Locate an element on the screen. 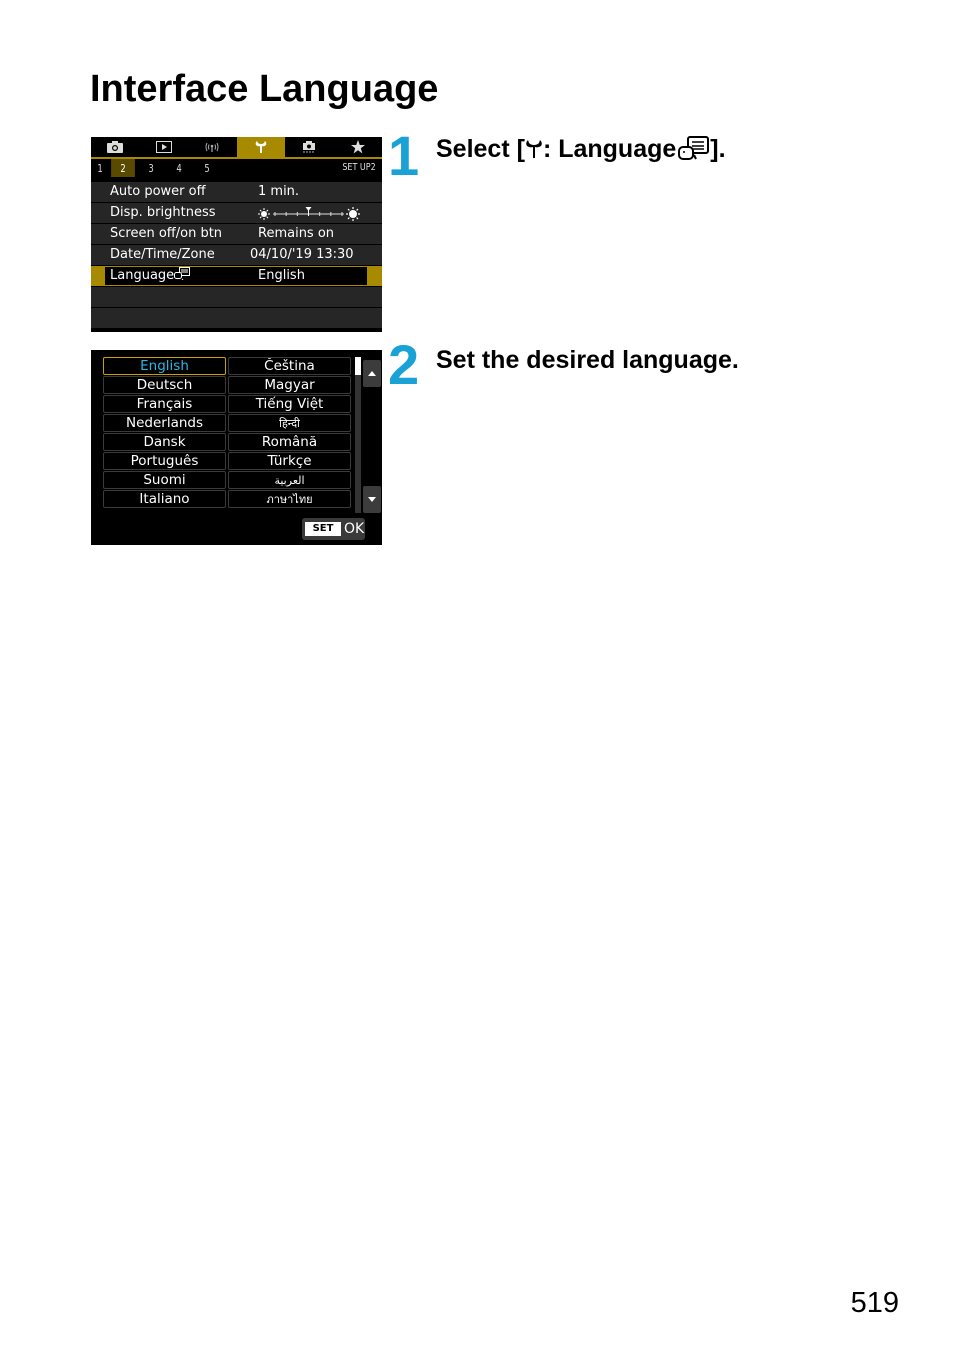 The image size is (954, 1345). language-option: English is located at coordinates (164, 366).